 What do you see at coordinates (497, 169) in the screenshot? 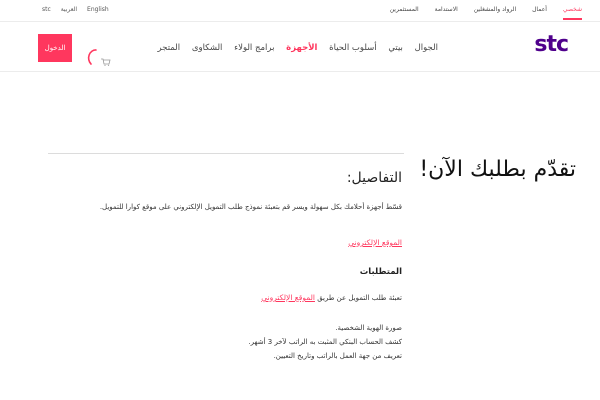
I see `page-title: تقدّم بطلبك الآن!` at bounding box center [497, 169].